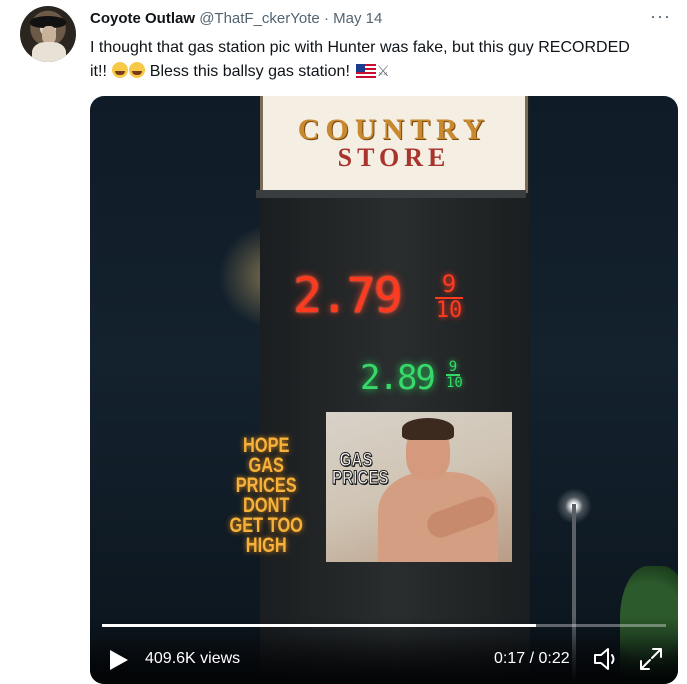  What do you see at coordinates (398, 378) in the screenshot?
I see `gas-price-diesel: 2.89` at bounding box center [398, 378].